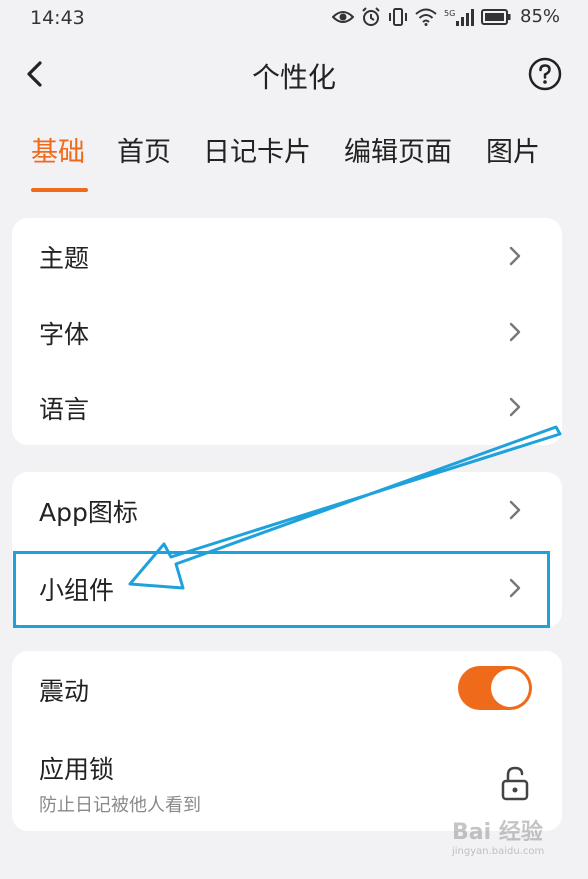 The height and width of the screenshot is (879, 588). What do you see at coordinates (498, 851) in the screenshot?
I see `watermark-sub: jingyan.baidu.com` at bounding box center [498, 851].